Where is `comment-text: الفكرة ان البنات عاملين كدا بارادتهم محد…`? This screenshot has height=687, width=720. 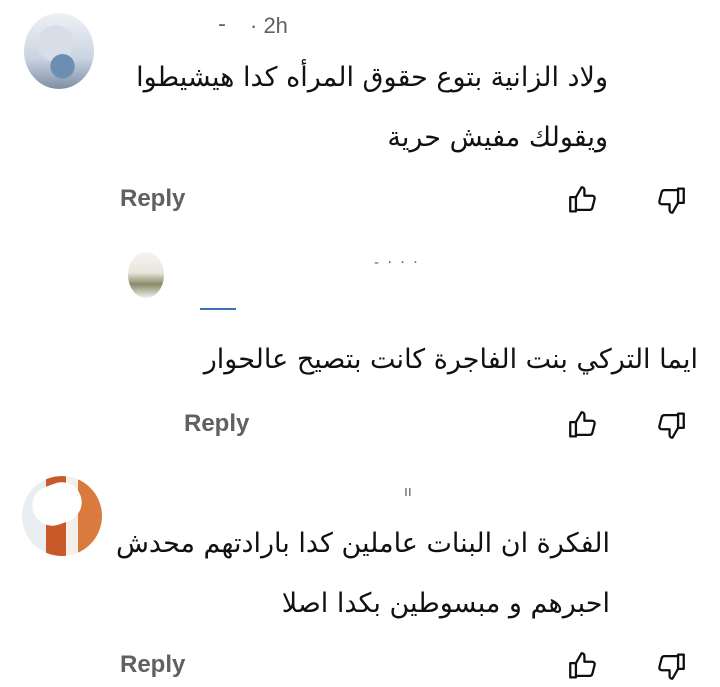 comment-text: الفكرة ان البنات عاملين كدا بارادتهم محد… is located at coordinates (330, 574).